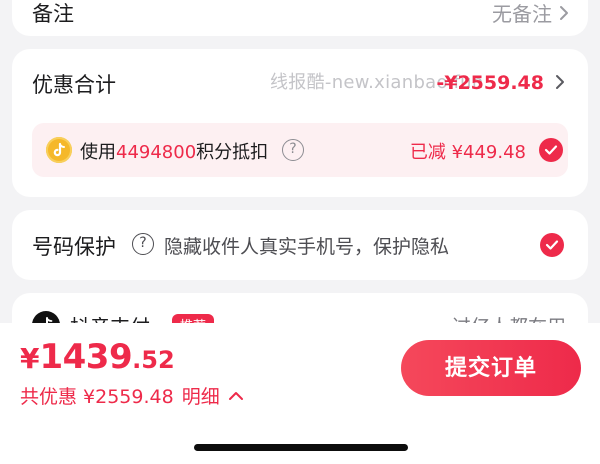  What do you see at coordinates (235, 395) in the screenshot?
I see `chevron-up-icon` at bounding box center [235, 395].